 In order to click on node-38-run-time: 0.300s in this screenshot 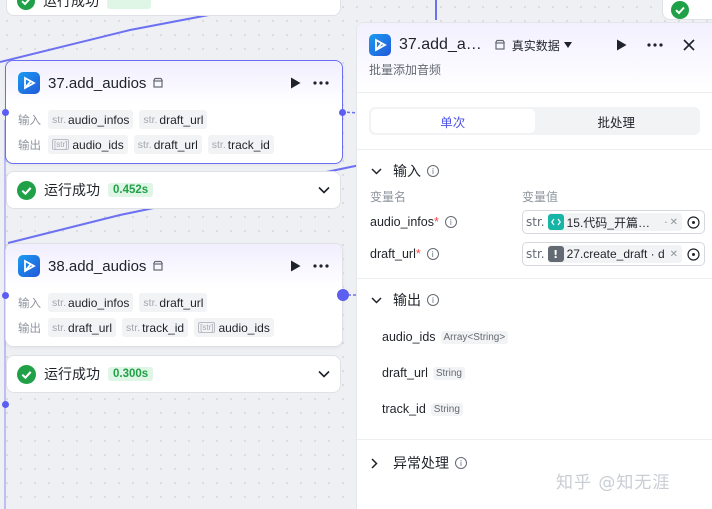, I will do `click(131, 374)`.